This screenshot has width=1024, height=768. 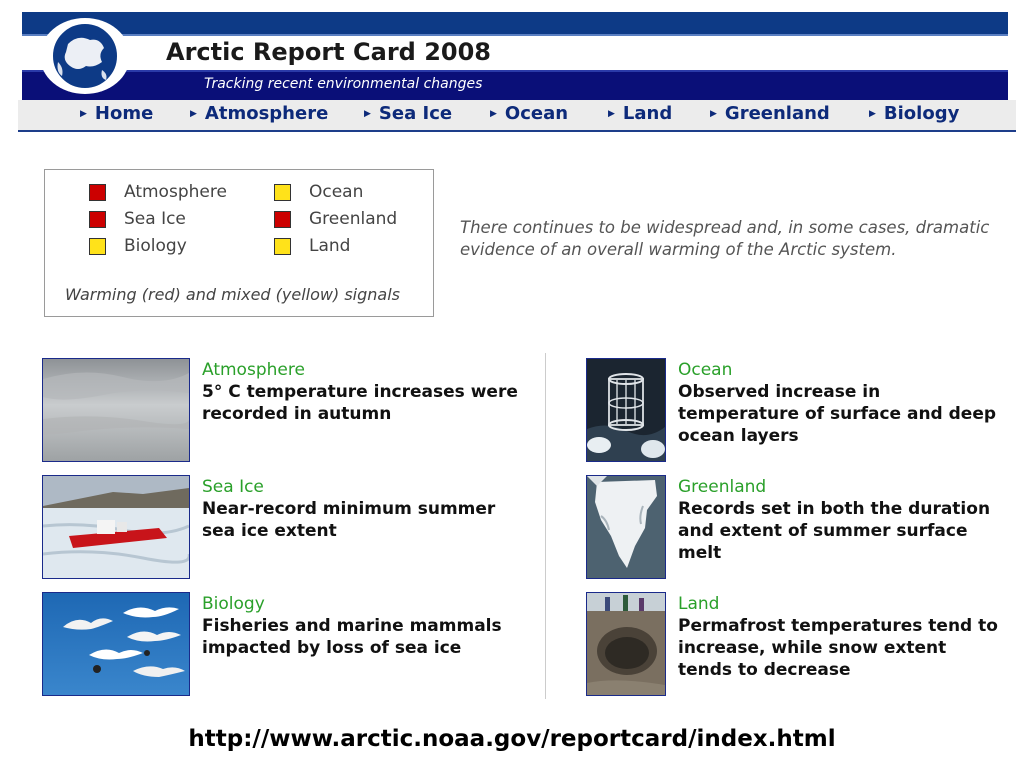 What do you see at coordinates (282, 192) in the screenshot?
I see `legend-swatch-ocean` at bounding box center [282, 192].